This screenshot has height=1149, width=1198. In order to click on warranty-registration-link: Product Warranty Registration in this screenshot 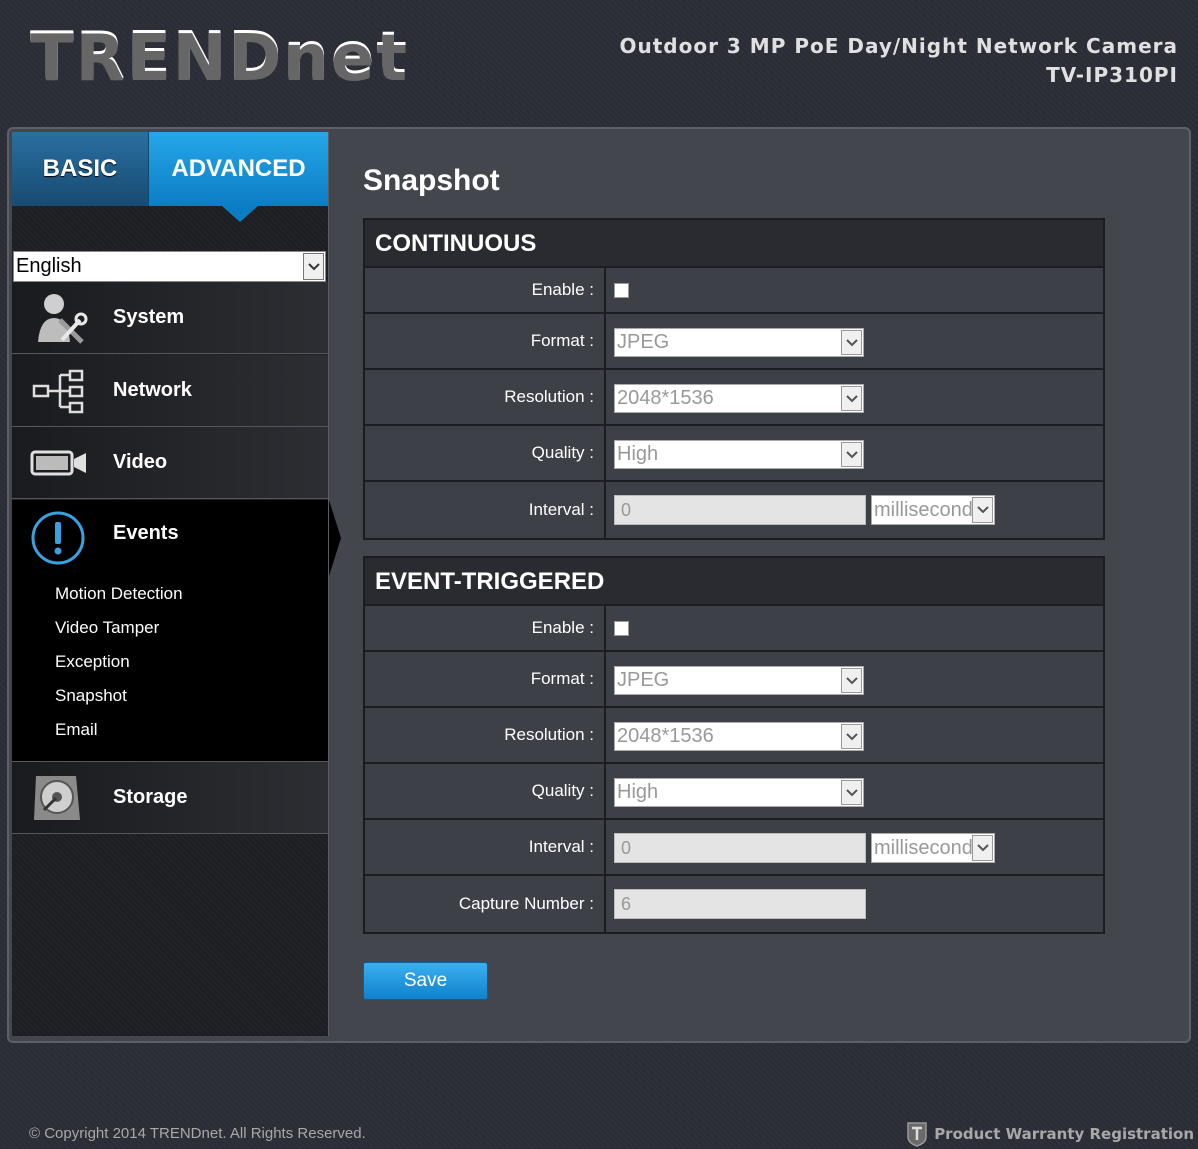, I will do `click(1050, 1134)`.